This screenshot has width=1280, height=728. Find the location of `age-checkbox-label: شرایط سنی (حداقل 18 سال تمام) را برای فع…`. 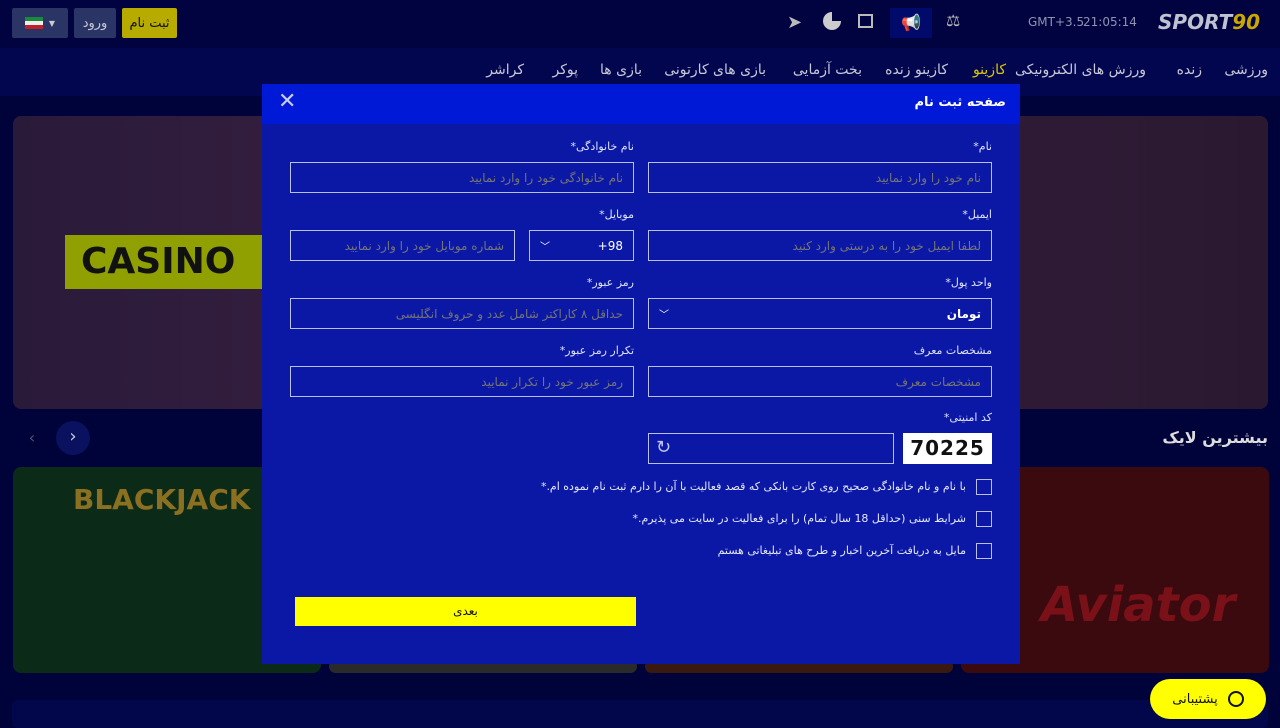

age-checkbox-label: شرایط سنی (حداقل 18 سال تمام) را برای فع… is located at coordinates (799, 518).